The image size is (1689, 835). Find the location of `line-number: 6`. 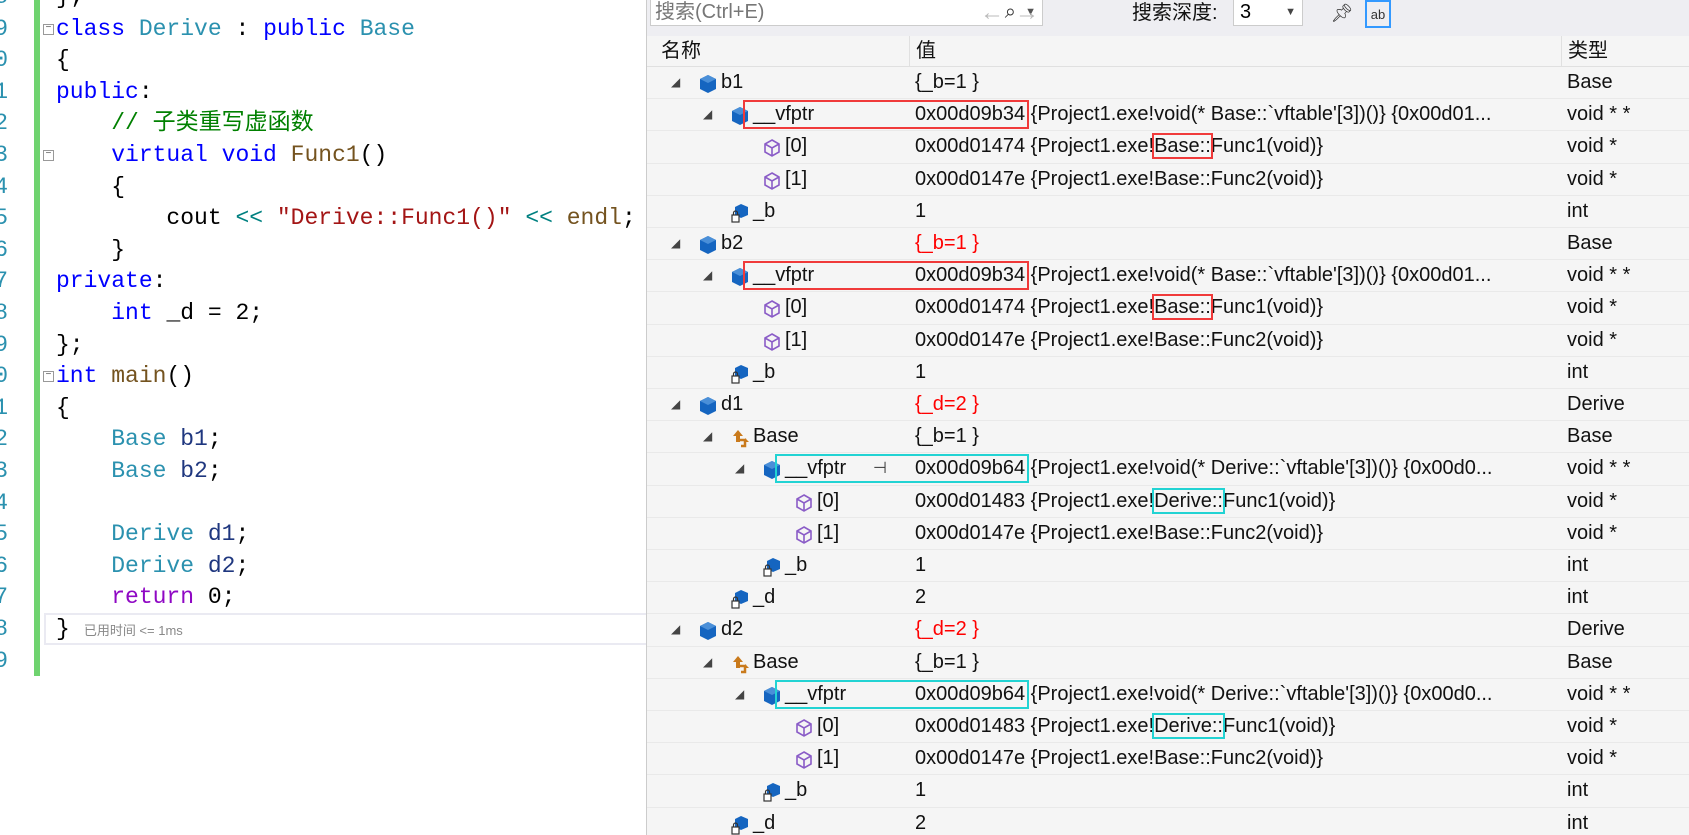

line-number: 6 is located at coordinates (4, 249).